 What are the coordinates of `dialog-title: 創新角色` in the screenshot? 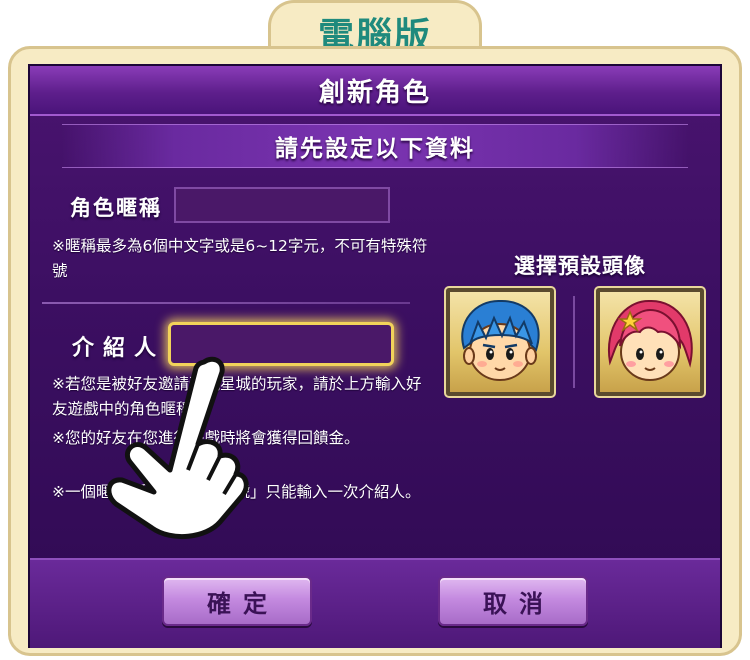 It's located at (374, 92).